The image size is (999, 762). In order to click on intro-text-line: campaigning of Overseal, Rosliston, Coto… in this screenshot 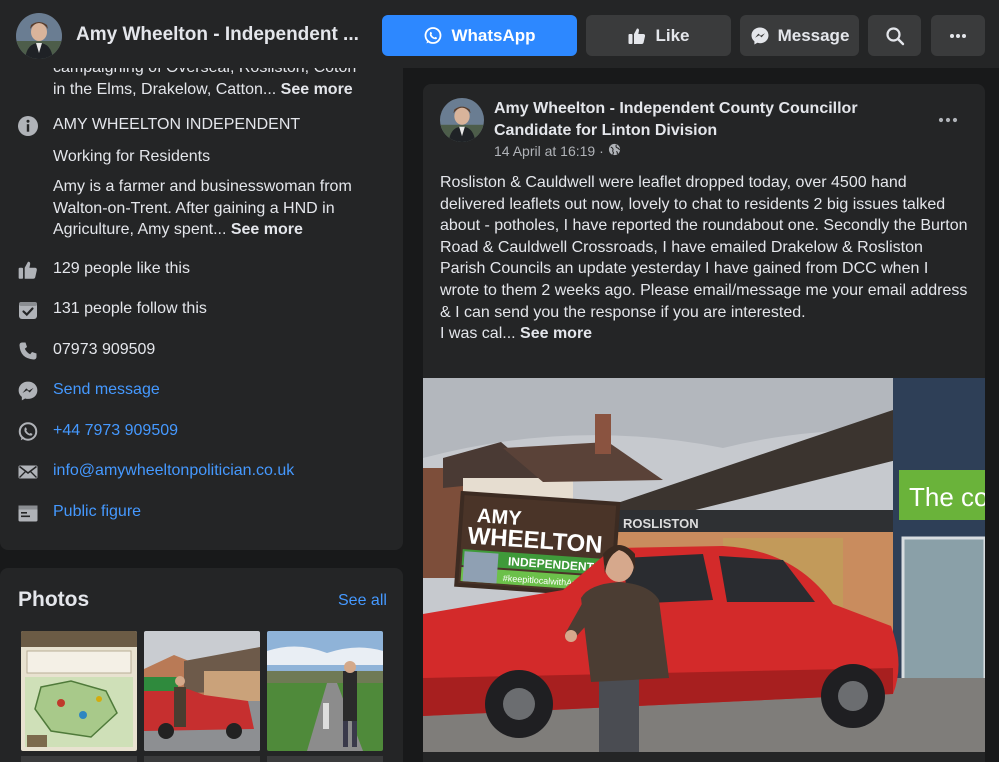, I will do `click(218, 73)`.